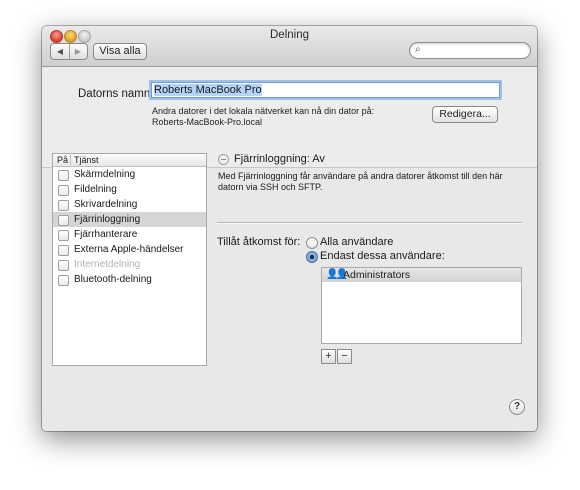 This screenshot has width=580, height=490. Describe the element at coordinates (270, 187) in the screenshot. I see `service-description-cont: datorn via SSH och SFTP.` at that location.